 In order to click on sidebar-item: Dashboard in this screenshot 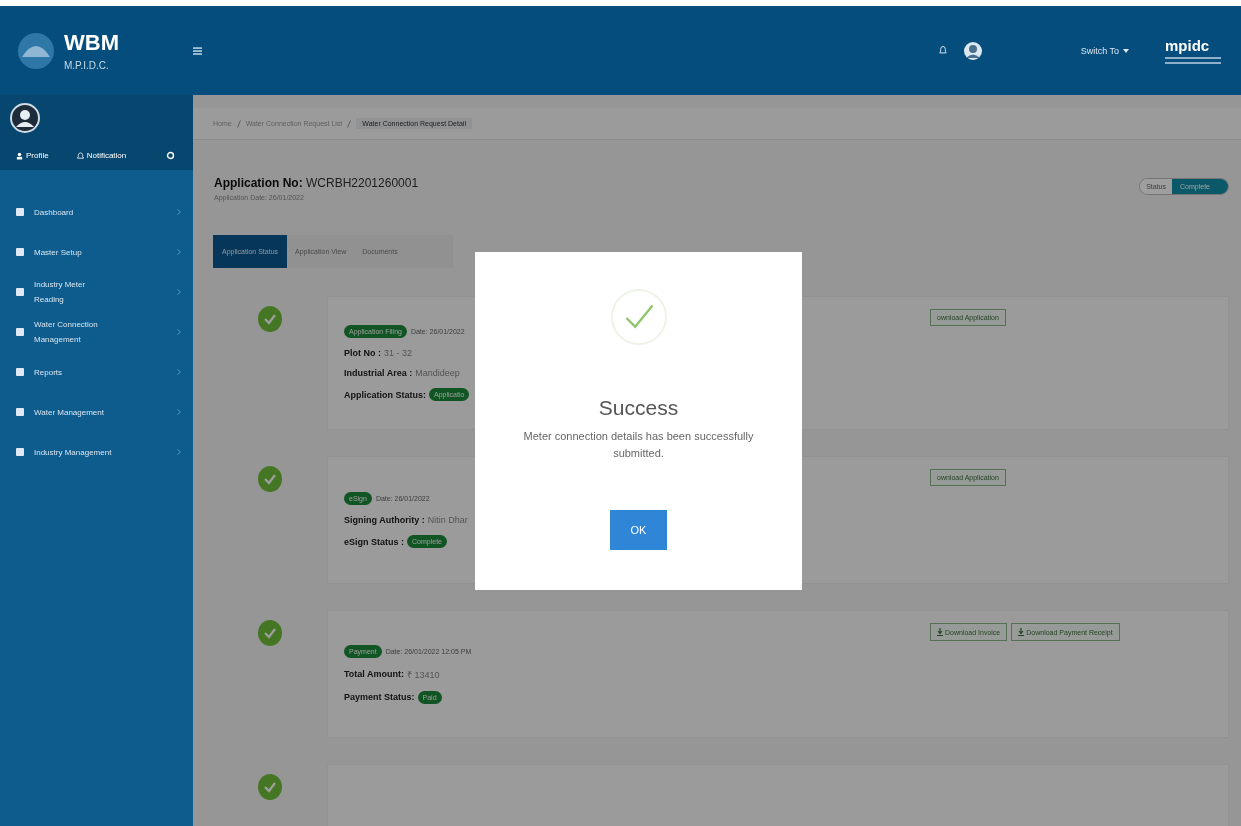, I will do `click(96, 212)`.